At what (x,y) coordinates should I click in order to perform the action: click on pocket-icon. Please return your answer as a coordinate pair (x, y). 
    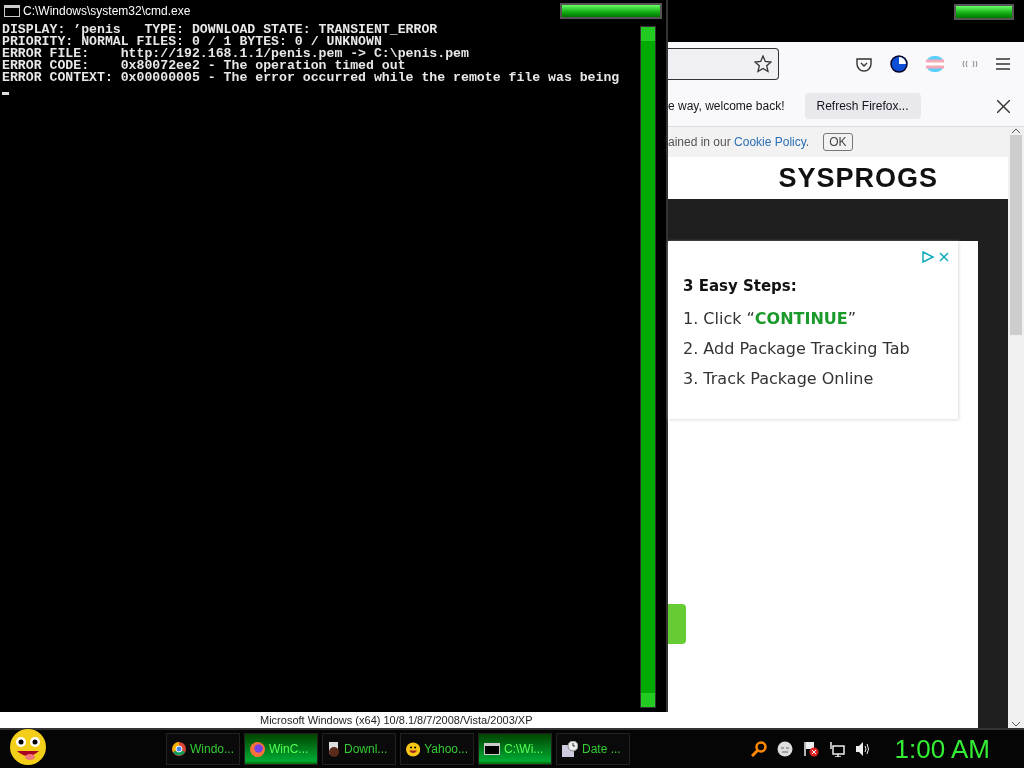
    Looking at the image, I should click on (864, 64).